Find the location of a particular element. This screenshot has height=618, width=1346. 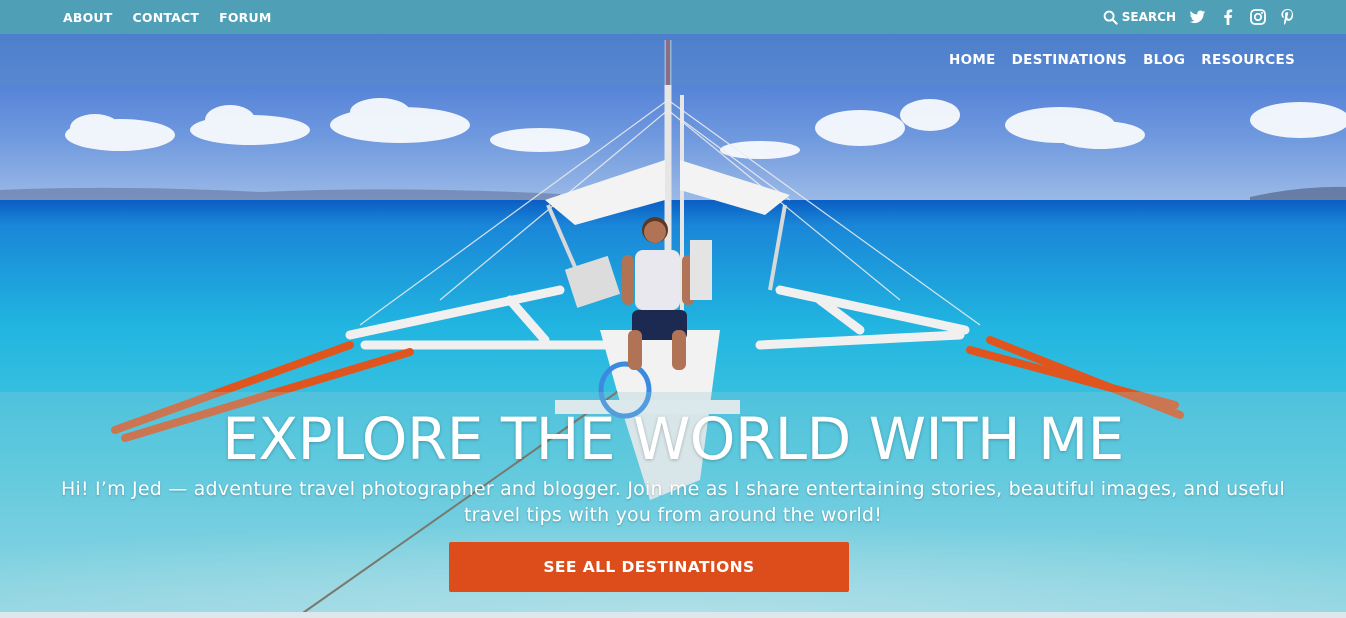

nav-destinations: DESTINATIONS is located at coordinates (1069, 60).